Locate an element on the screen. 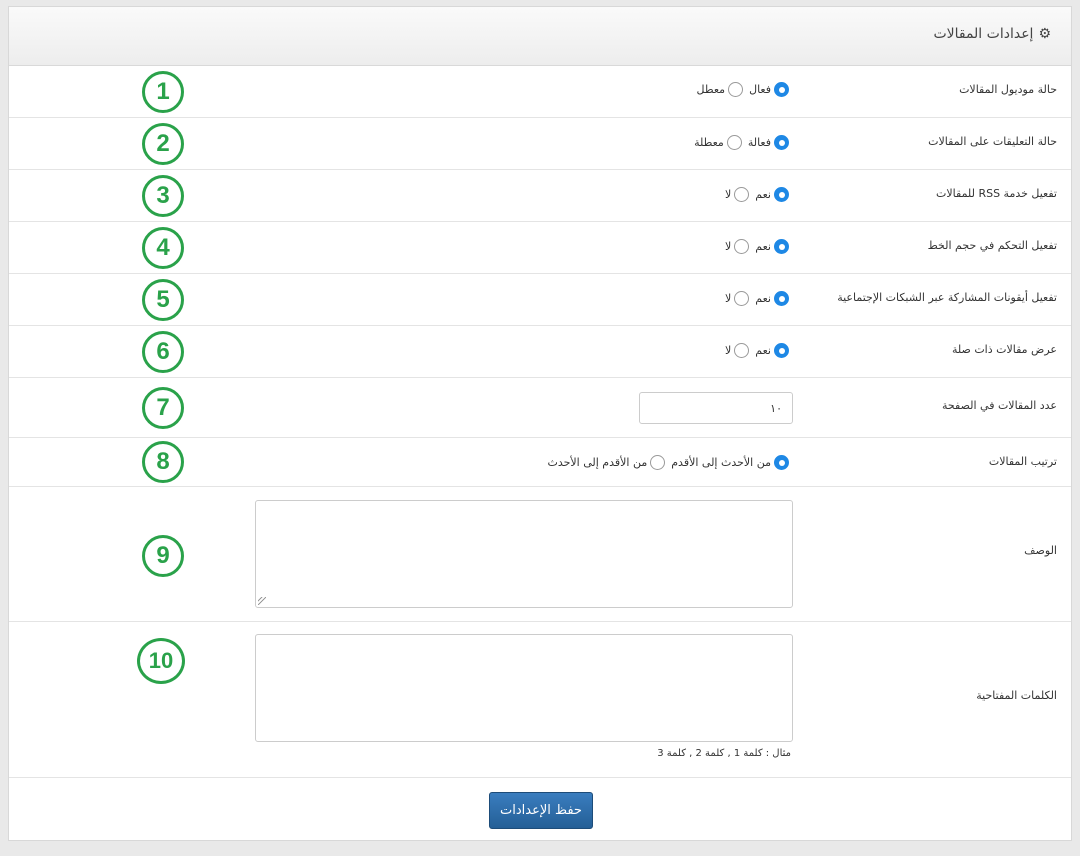 This screenshot has width=1080, height=856. gear-icon: ⚙ is located at coordinates (1044, 34).